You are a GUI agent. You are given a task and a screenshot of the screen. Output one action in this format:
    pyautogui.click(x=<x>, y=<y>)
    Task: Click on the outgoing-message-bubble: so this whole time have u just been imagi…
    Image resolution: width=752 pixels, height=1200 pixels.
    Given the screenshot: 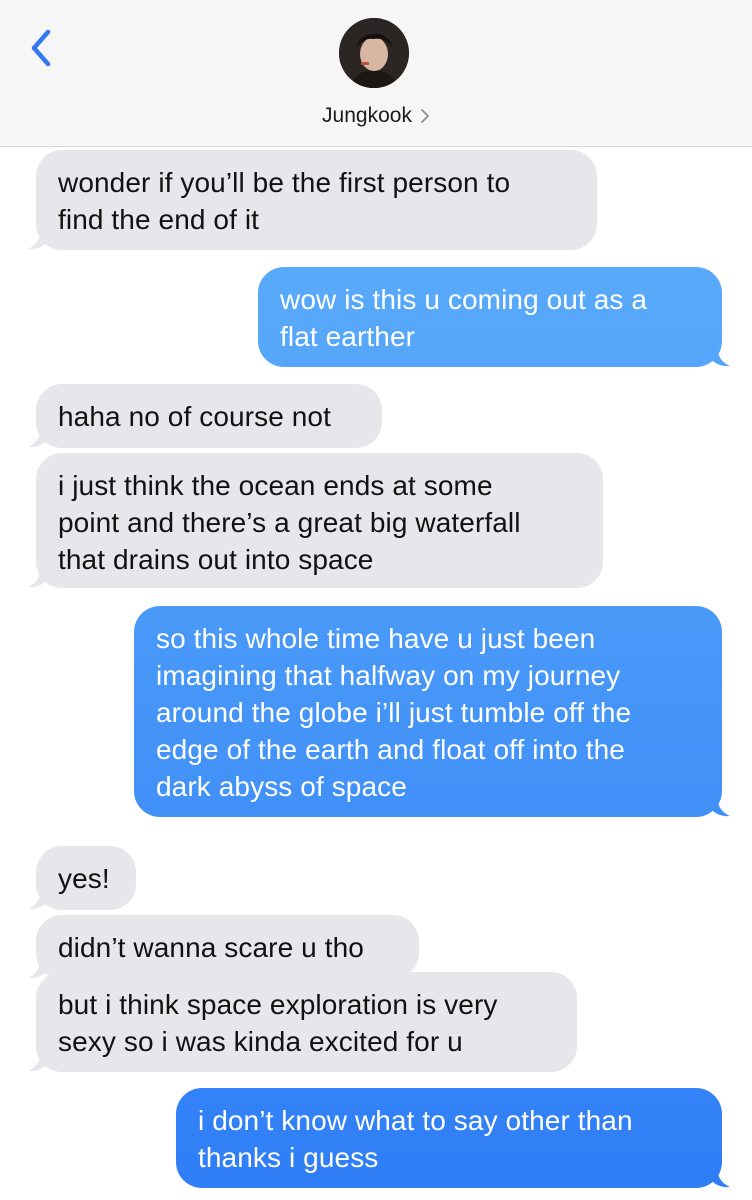 What is the action you would take?
    pyautogui.click(x=428, y=711)
    